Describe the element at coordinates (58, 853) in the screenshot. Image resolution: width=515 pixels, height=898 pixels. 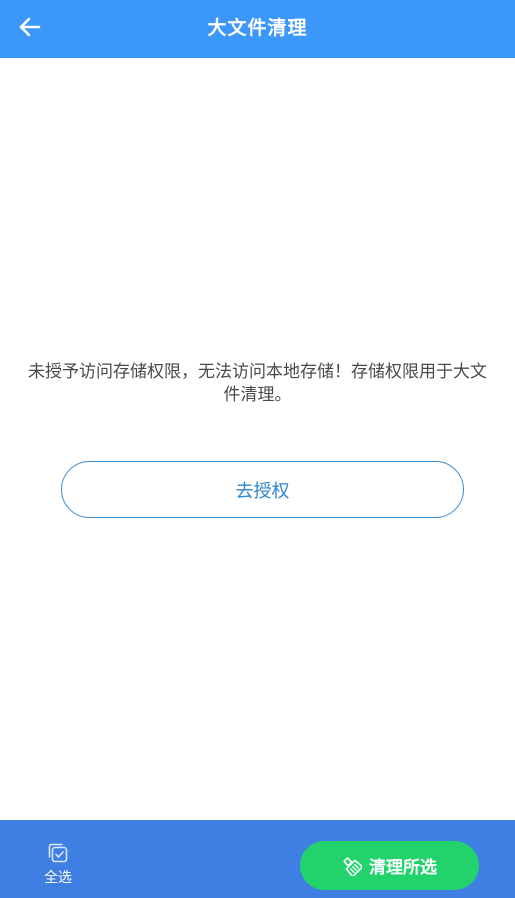
I see `checkbox-stack-icon` at that location.